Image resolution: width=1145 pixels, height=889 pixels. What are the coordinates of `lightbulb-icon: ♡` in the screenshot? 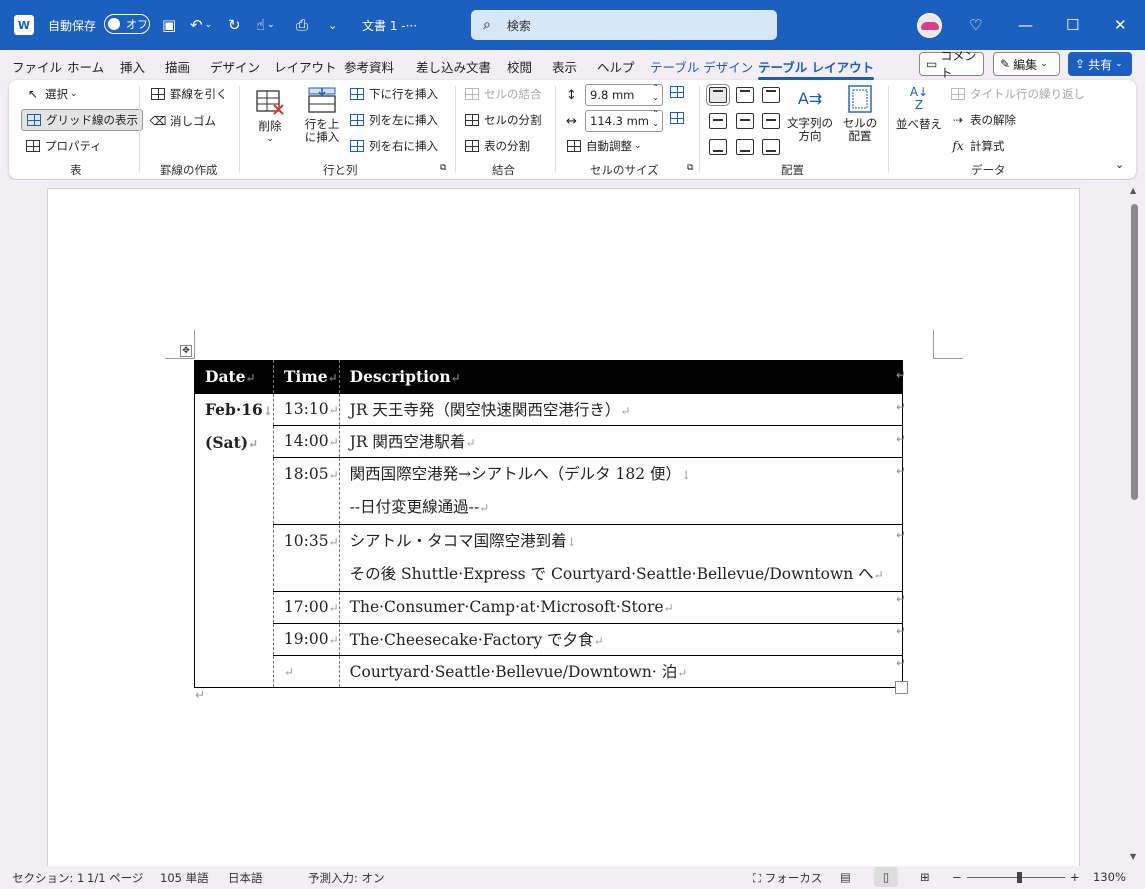 It's located at (975, 25).